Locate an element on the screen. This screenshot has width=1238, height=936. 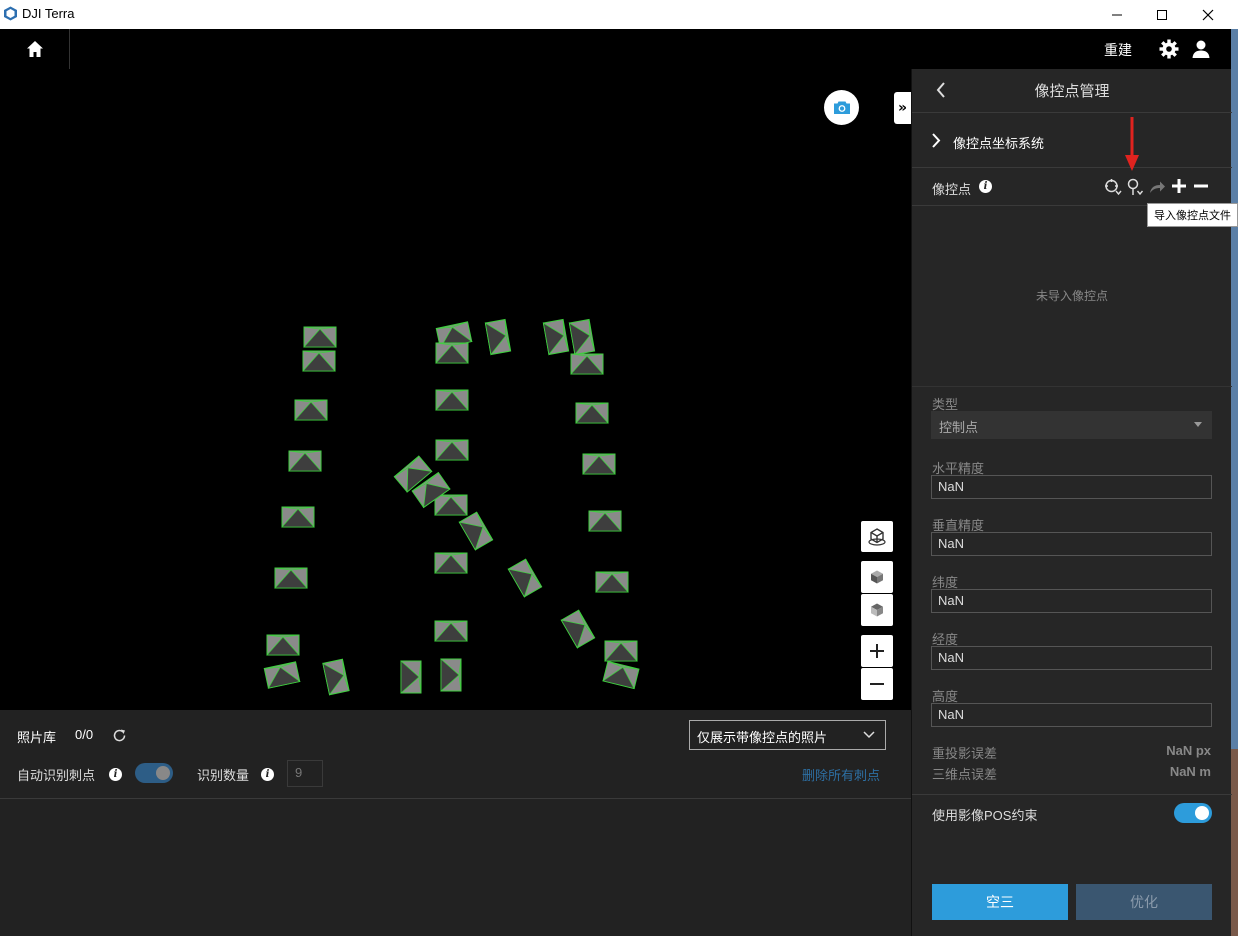
window-titlebar: DJI Terra is located at coordinates (619, 14).